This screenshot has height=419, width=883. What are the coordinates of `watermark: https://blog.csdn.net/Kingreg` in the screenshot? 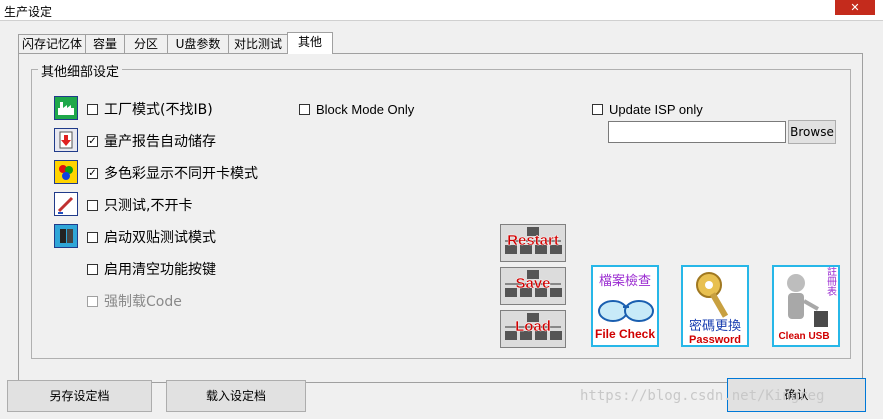 It's located at (702, 396).